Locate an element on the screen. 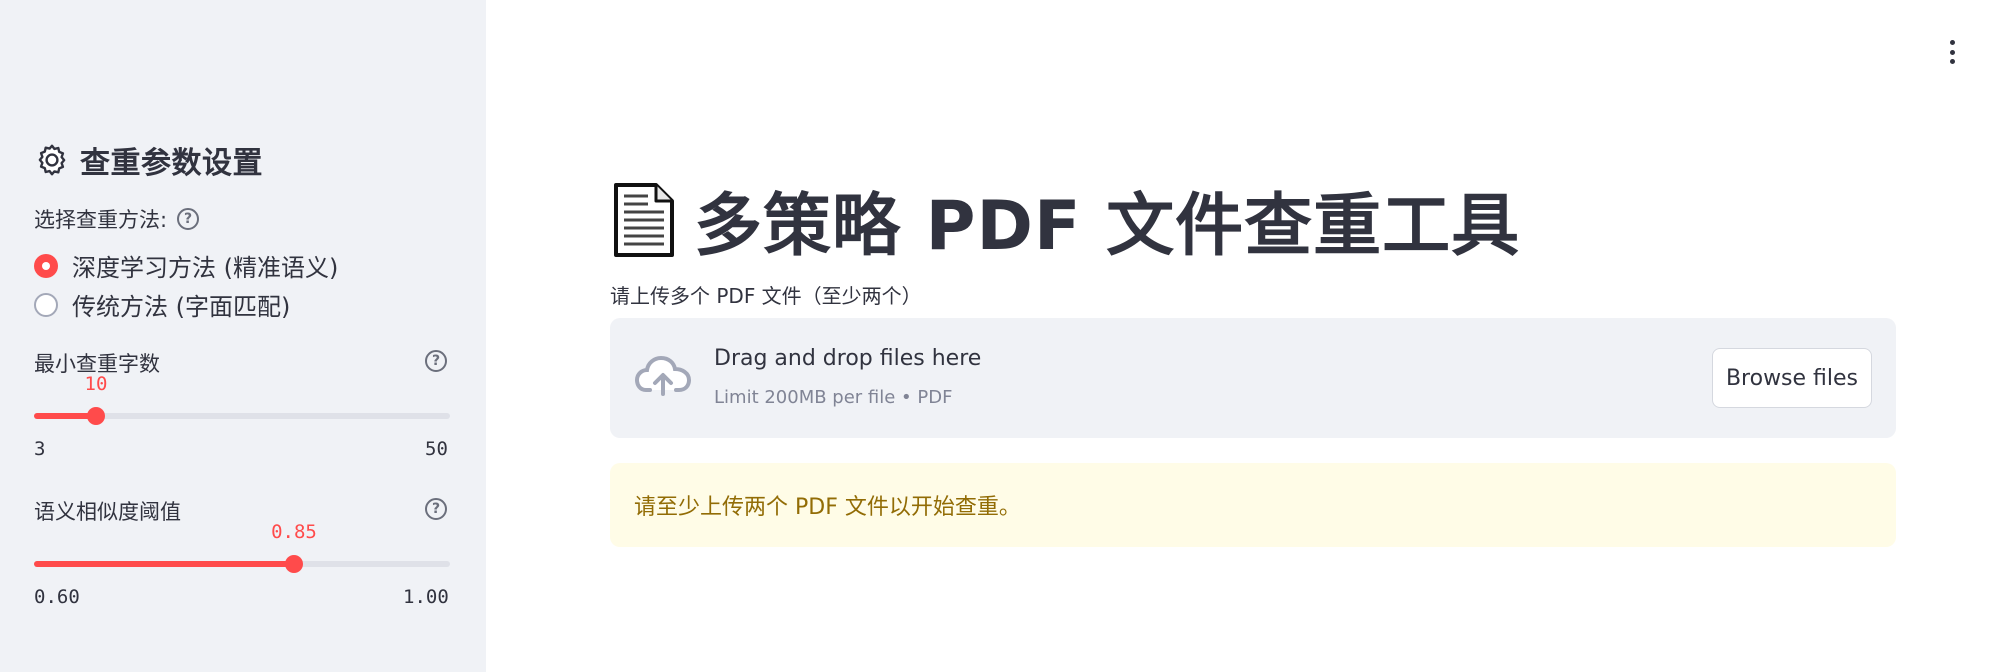  browse-files-button: Browse files is located at coordinates (1792, 378).